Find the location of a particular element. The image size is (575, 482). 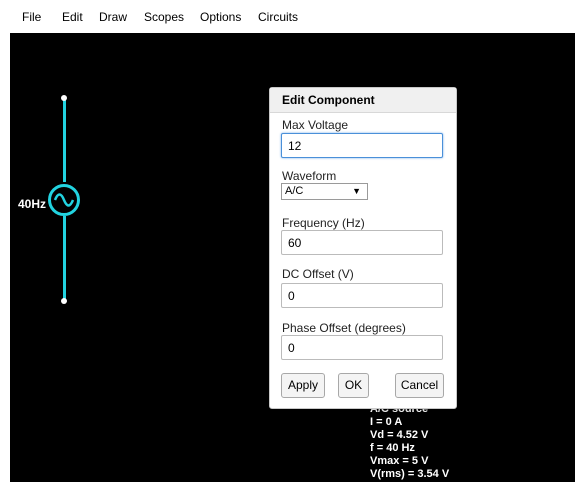

menu-scopes: Scopes is located at coordinates (164, 17).